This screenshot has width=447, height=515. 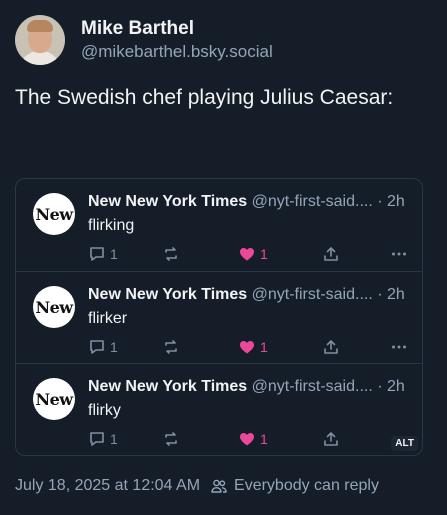 What do you see at coordinates (306, 486) in the screenshot?
I see `reply-setting: Everybody can reply` at bounding box center [306, 486].